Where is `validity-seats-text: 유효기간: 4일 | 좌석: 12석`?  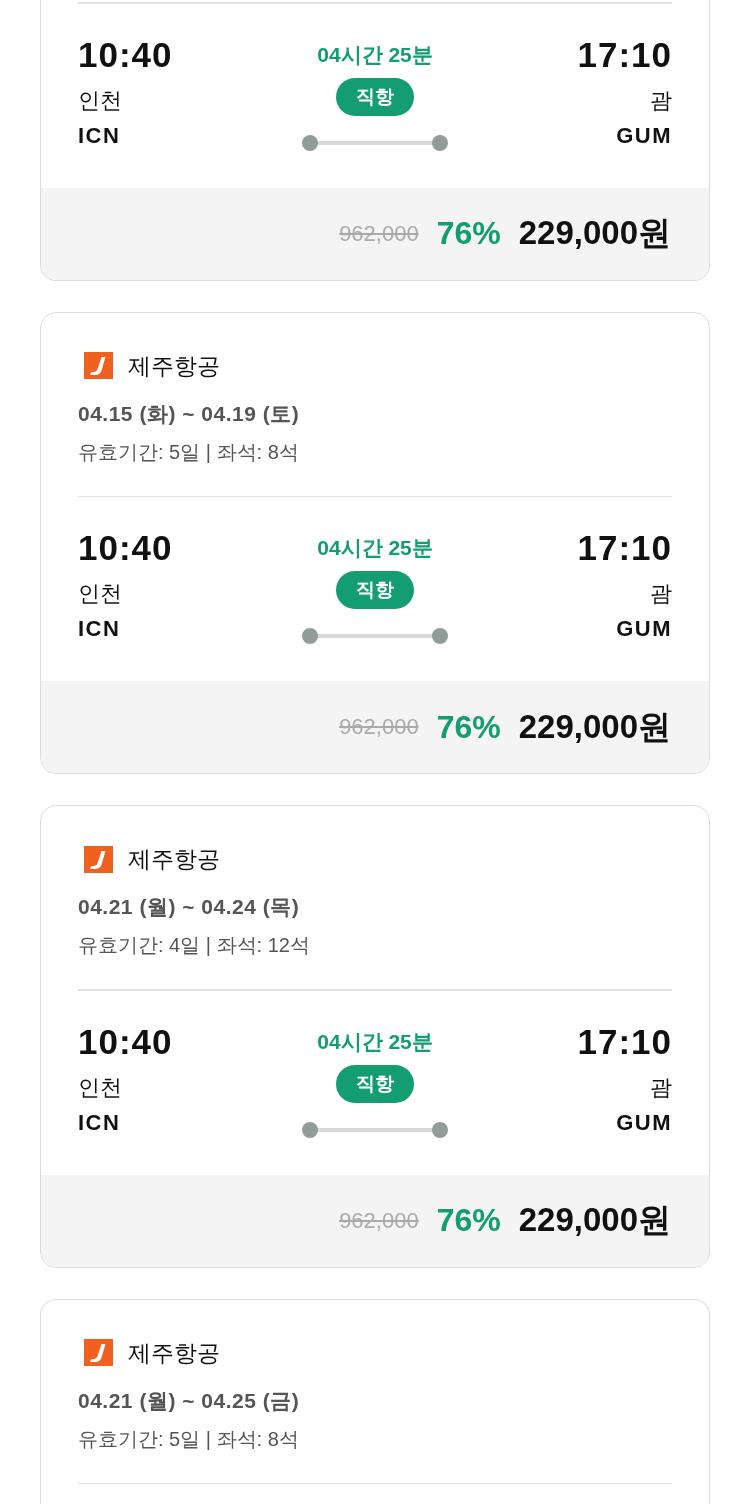
validity-seats-text: 유효기간: 4일 | 좌석: 12석 is located at coordinates (194, 945).